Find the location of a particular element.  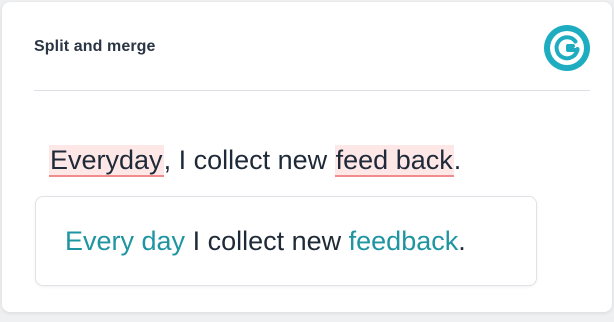

original-text-middle: , I collect new is located at coordinates (249, 160).